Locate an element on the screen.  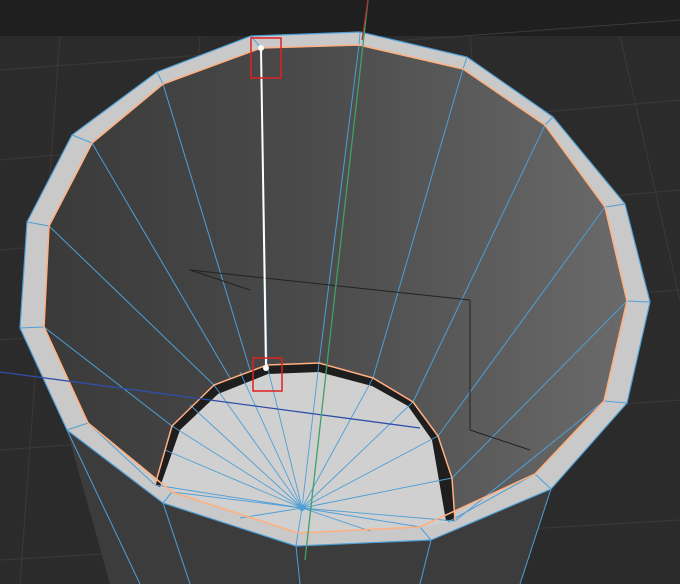
selected-vertex-bottom is located at coordinates (266, 368).